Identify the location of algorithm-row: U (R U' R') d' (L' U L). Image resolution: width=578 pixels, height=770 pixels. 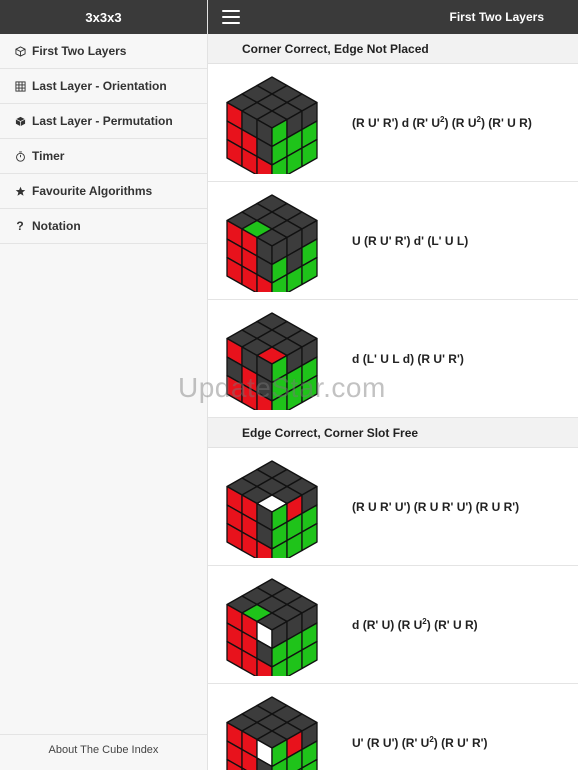
(393, 241).